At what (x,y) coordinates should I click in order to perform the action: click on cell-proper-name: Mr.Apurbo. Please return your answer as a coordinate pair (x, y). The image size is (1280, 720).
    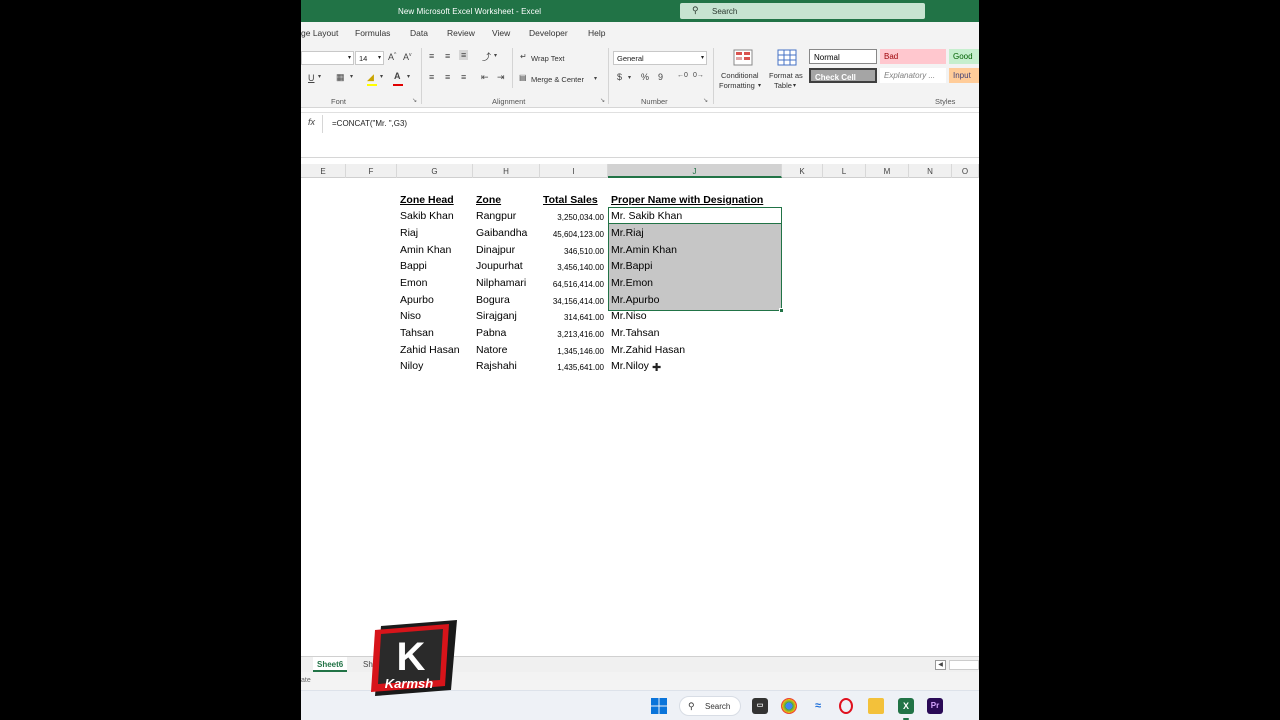
    Looking at the image, I should click on (635, 300).